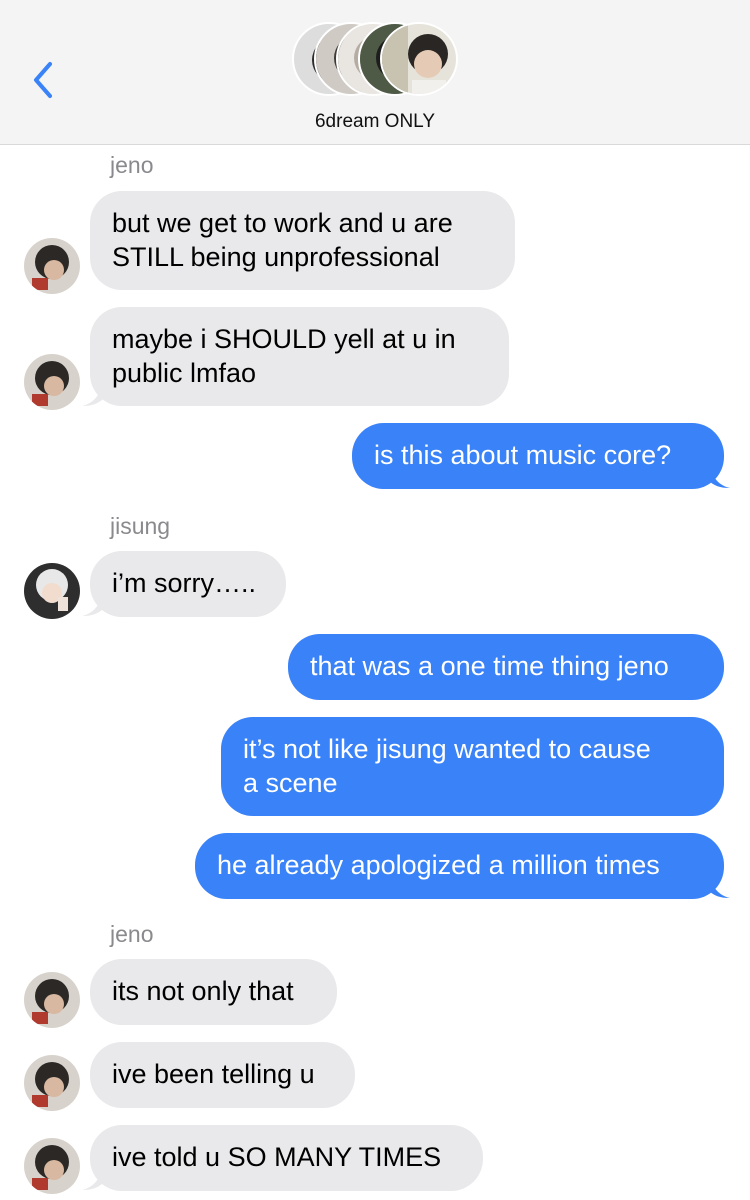 Image resolution: width=750 pixels, height=1200 pixels. What do you see at coordinates (43, 80) in the screenshot?
I see `chevron-left-icon` at bounding box center [43, 80].